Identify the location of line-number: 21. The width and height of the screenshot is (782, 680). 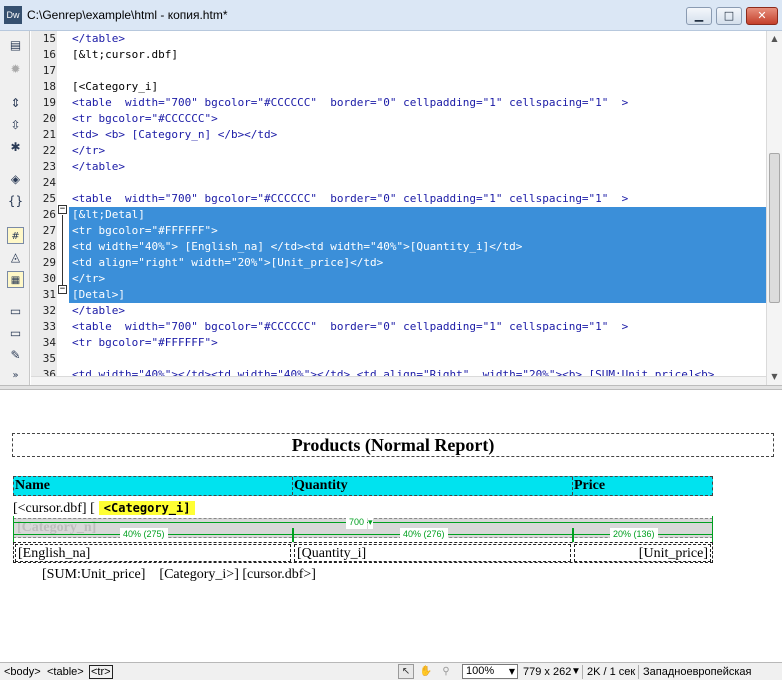
(49, 134).